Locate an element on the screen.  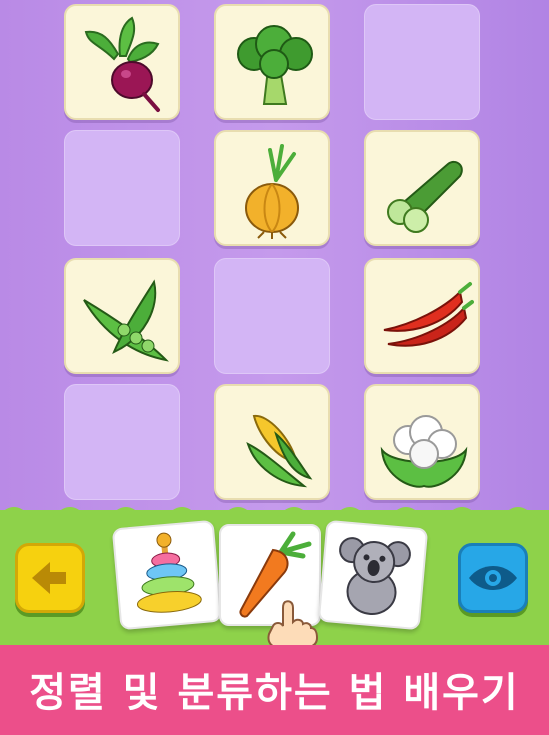
broccoli-icon is located at coordinates (275, 65).